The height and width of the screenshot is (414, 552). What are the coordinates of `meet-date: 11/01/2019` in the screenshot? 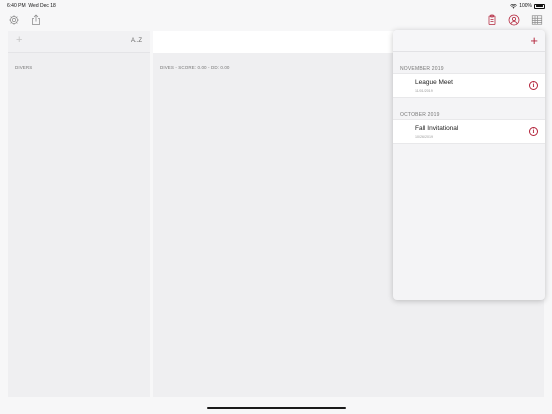 It's located at (424, 91).